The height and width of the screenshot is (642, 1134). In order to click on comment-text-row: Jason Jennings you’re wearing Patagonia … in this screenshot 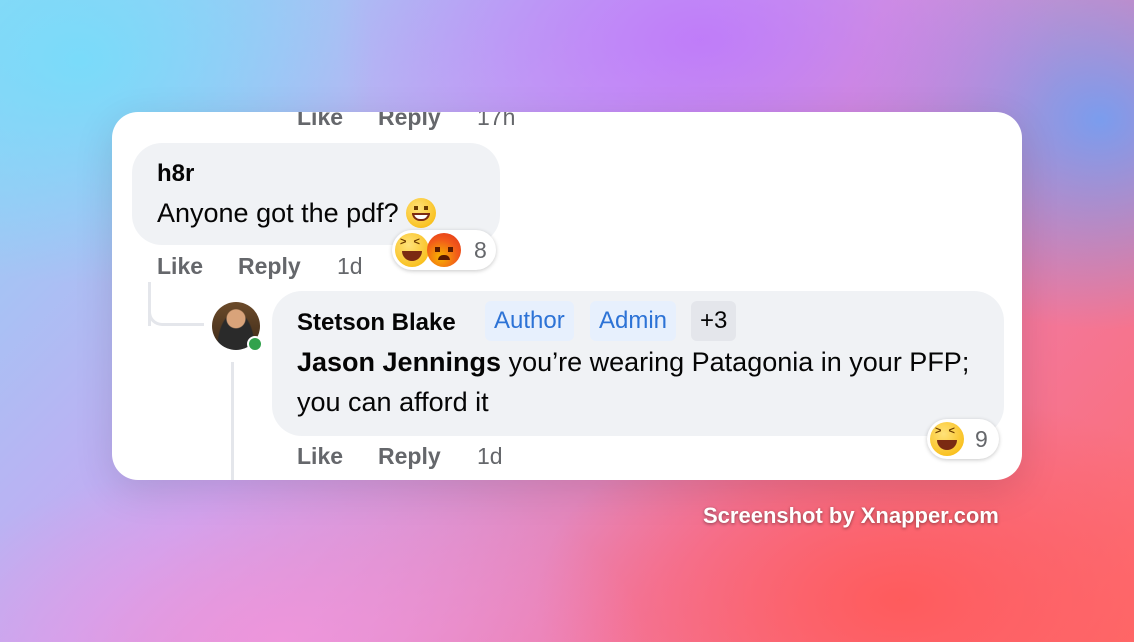, I will do `click(642, 382)`.